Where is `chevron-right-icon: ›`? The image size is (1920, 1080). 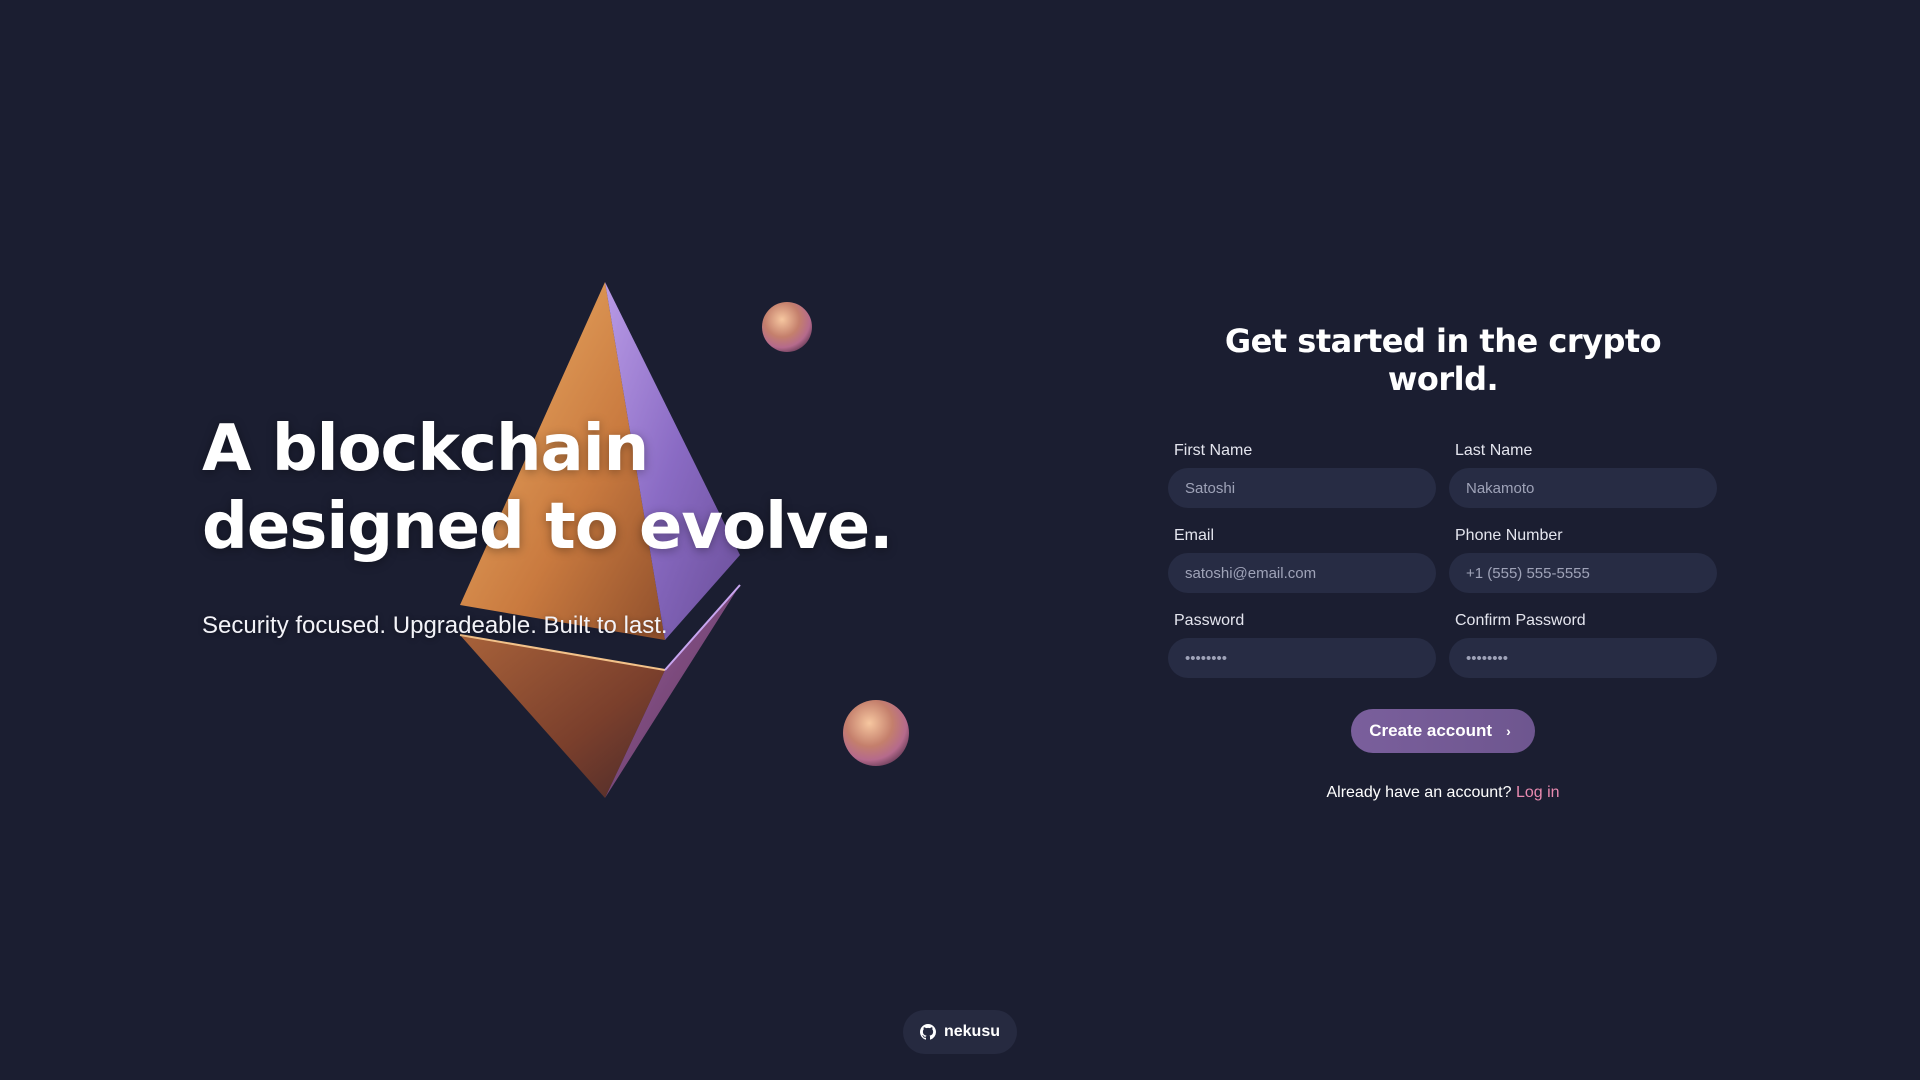
chevron-right-icon: › is located at coordinates (1508, 731).